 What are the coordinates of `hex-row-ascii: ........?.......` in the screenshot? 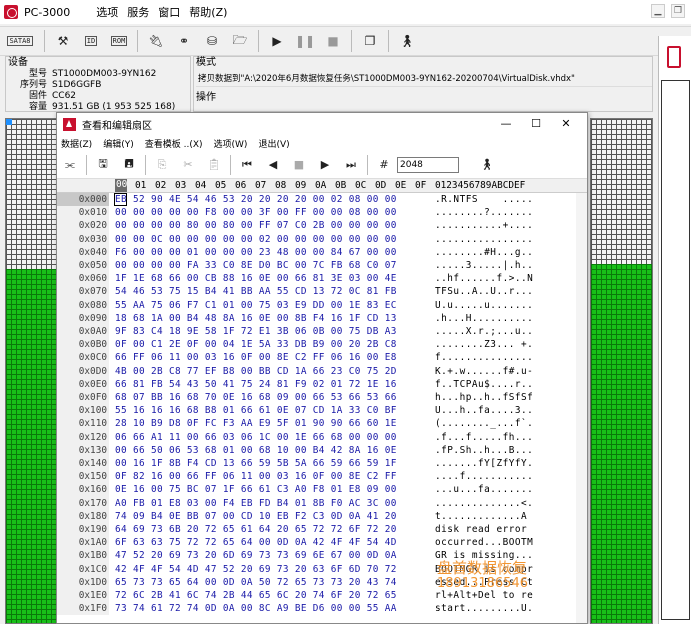 It's located at (484, 212).